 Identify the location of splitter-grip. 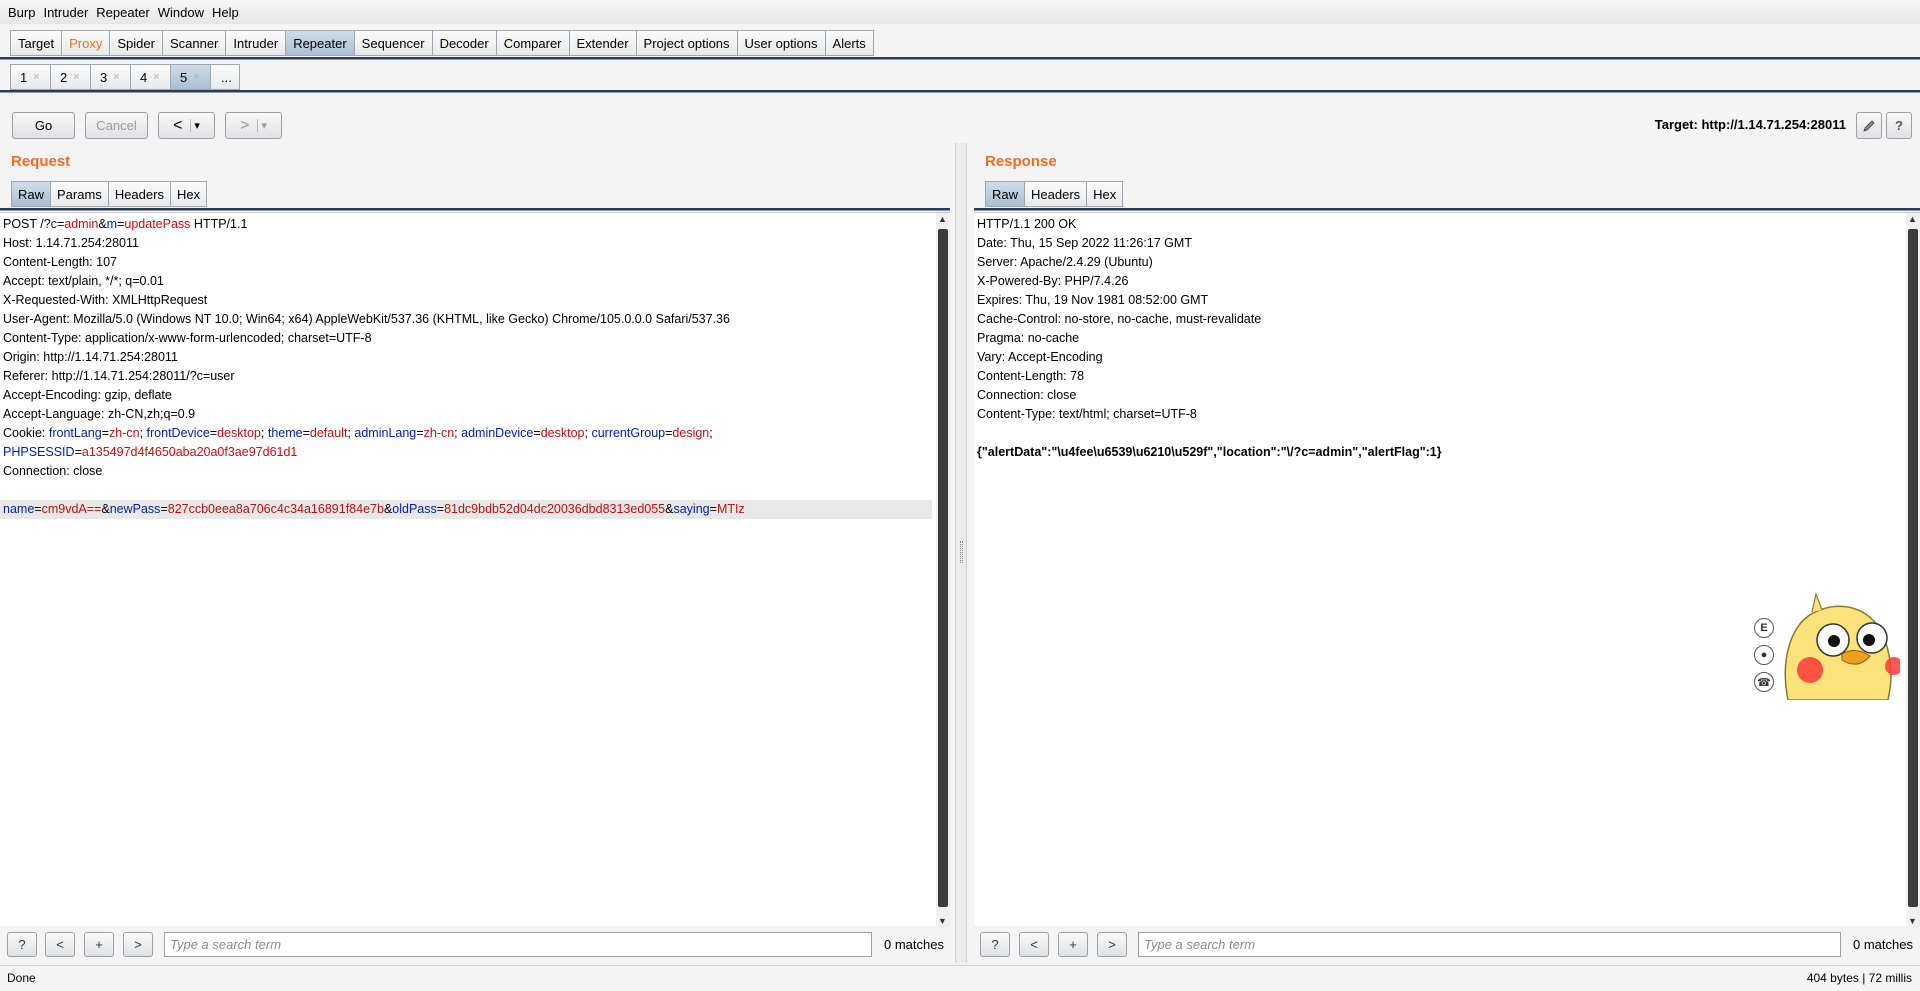
(961, 552).